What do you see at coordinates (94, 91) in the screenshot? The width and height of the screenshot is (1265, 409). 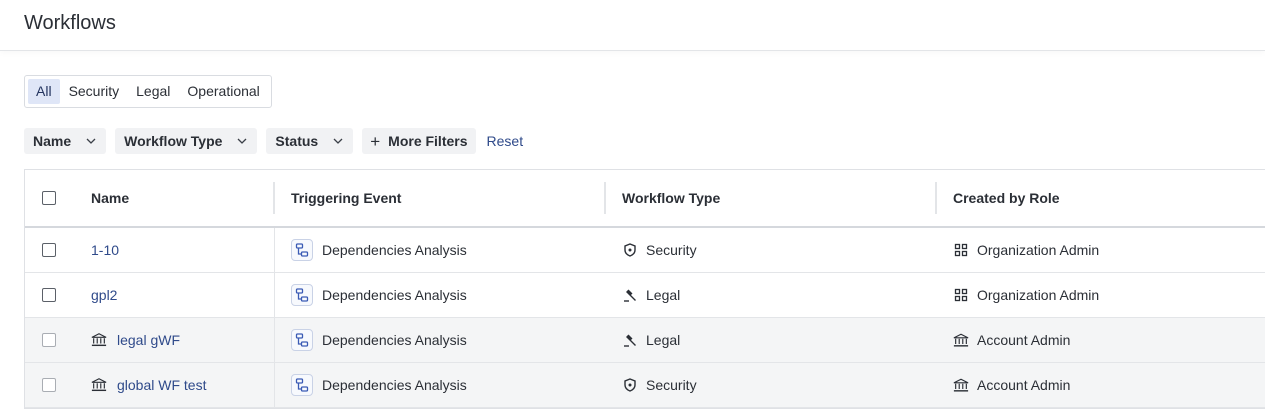 I see `segment-security: Security` at bounding box center [94, 91].